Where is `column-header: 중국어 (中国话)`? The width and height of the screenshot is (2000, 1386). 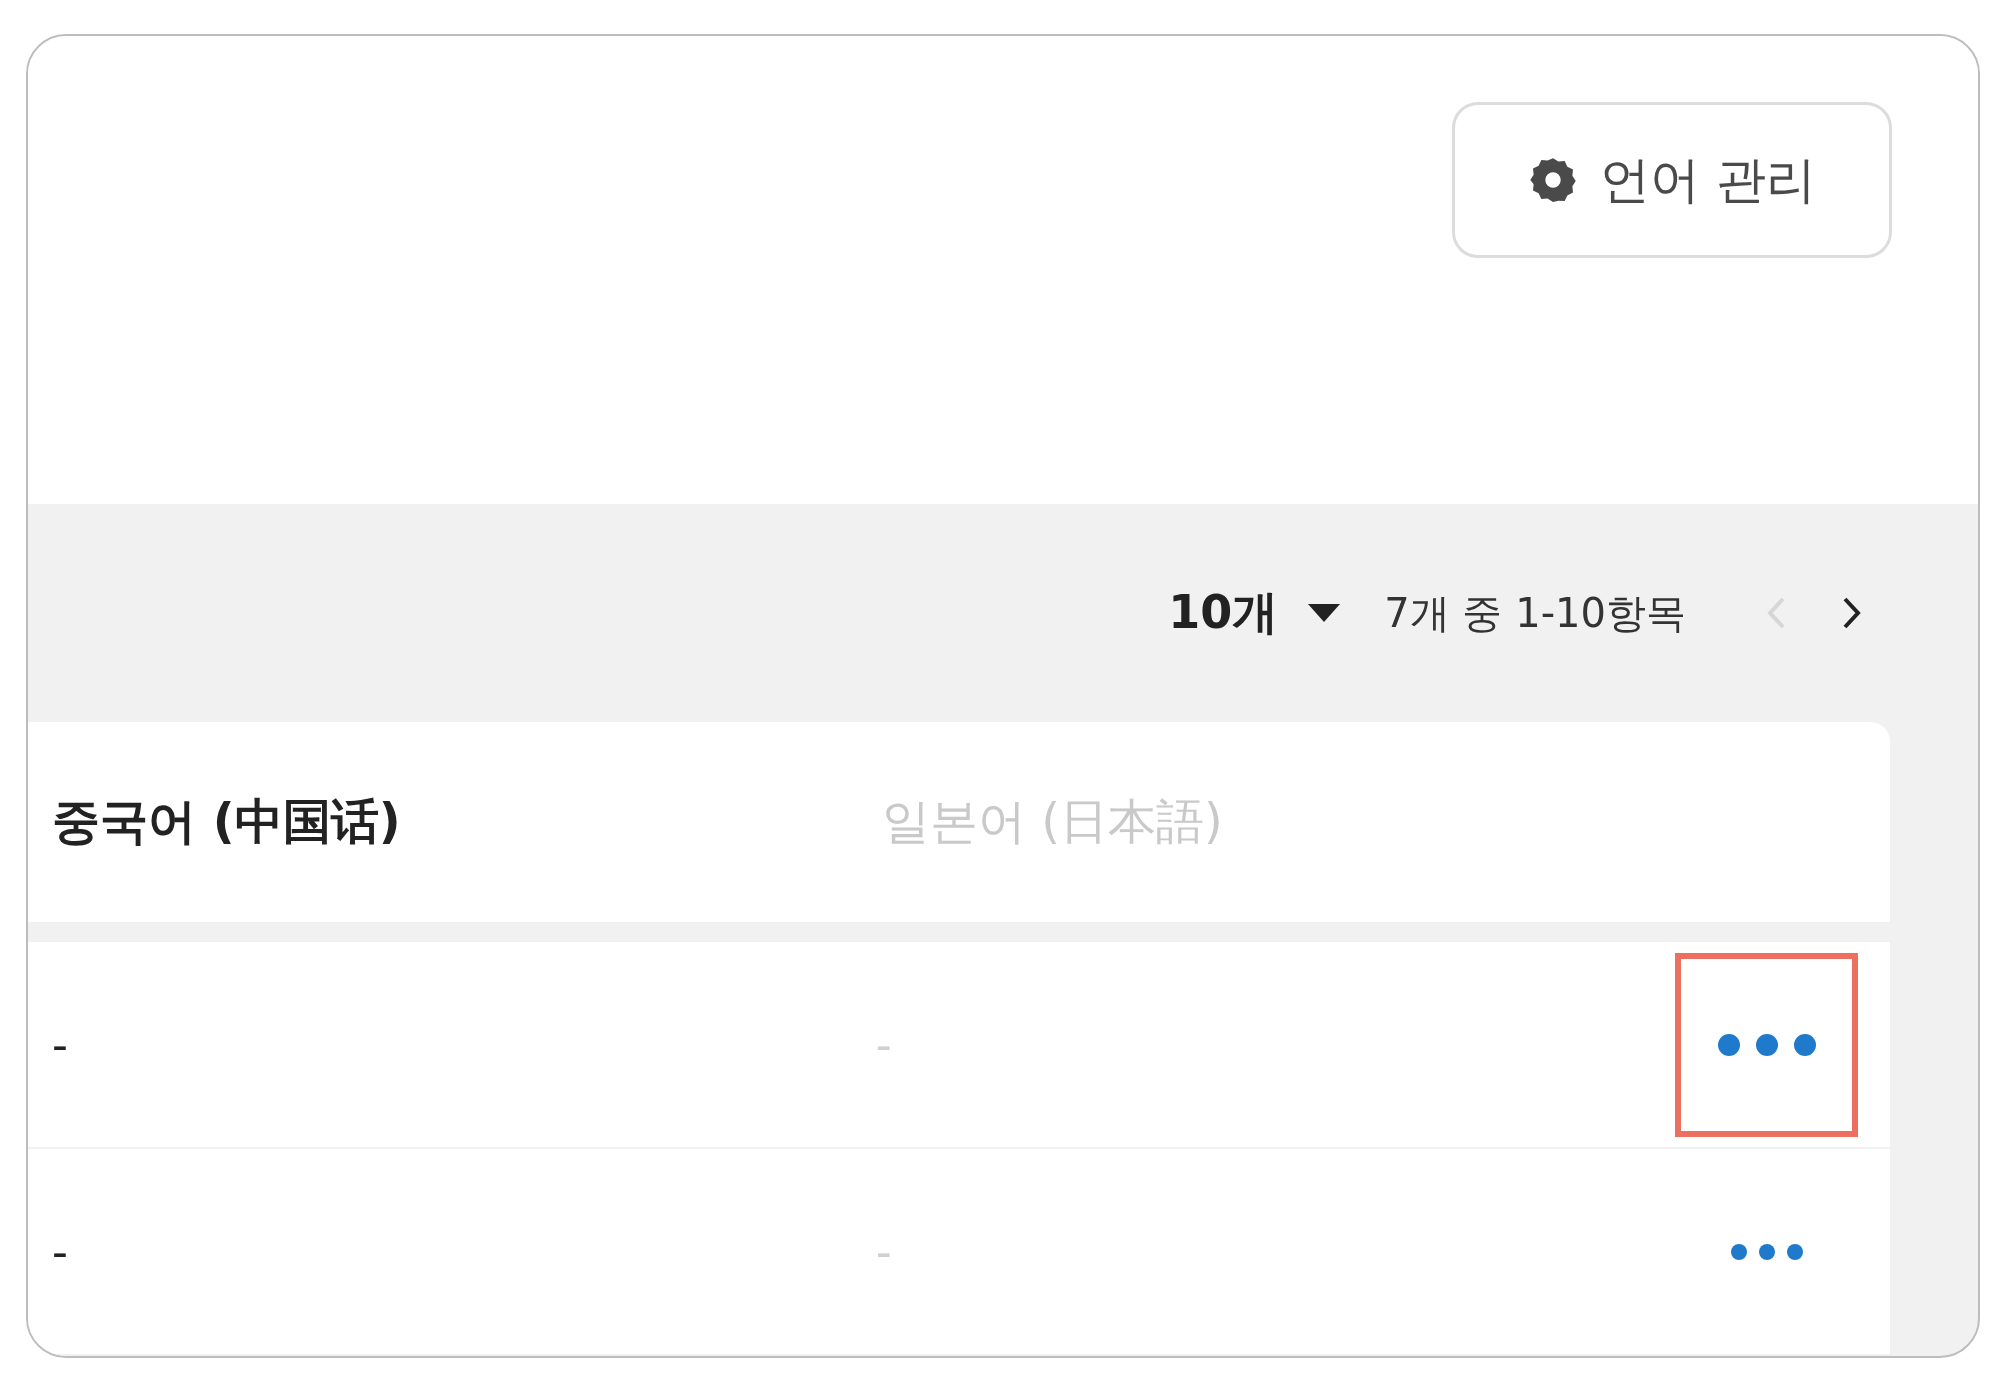
column-header: 중국어 (中国话) is located at coordinates (226, 821).